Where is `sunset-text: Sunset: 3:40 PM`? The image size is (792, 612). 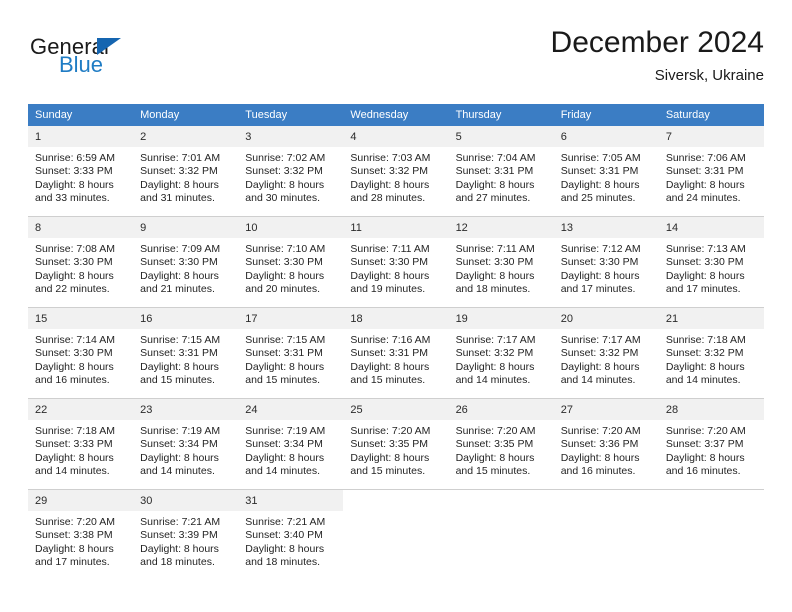 sunset-text: Sunset: 3:40 PM is located at coordinates (284, 535).